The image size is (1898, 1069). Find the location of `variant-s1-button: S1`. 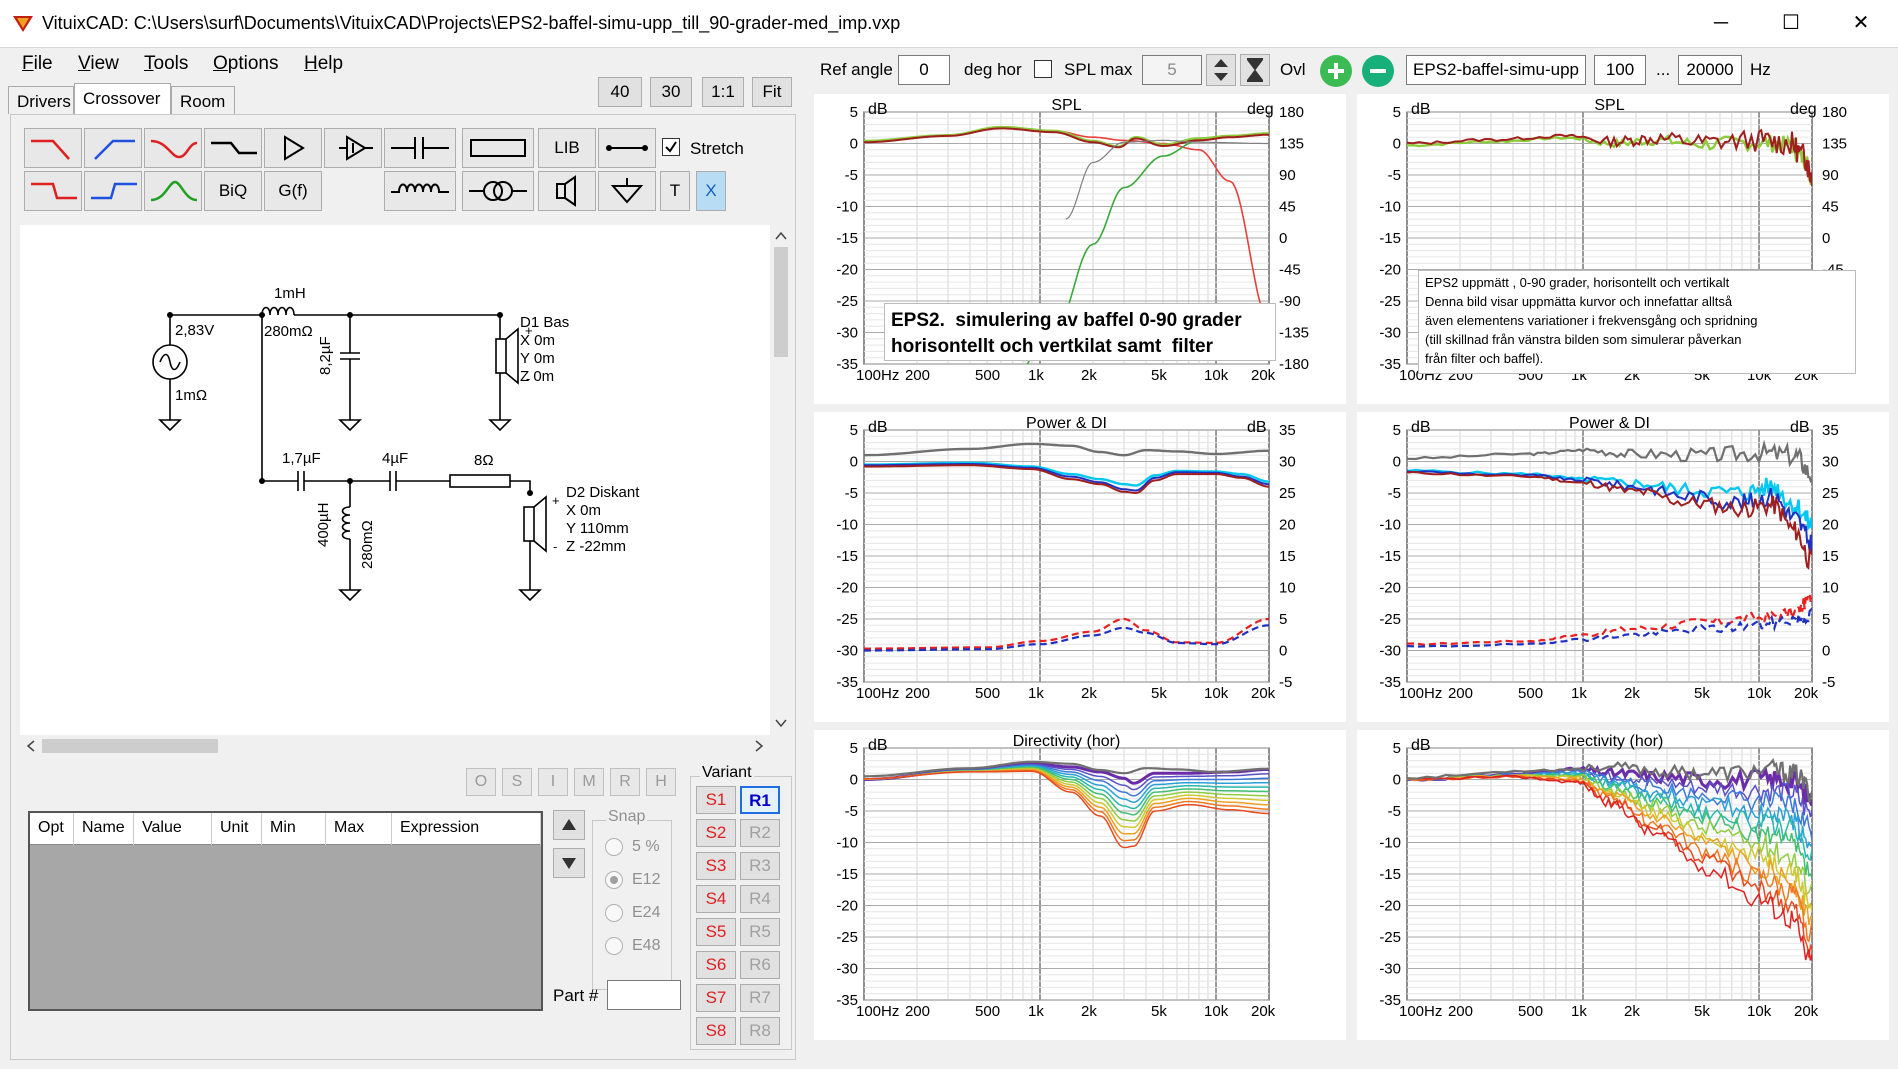

variant-s1-button: S1 is located at coordinates (716, 800).